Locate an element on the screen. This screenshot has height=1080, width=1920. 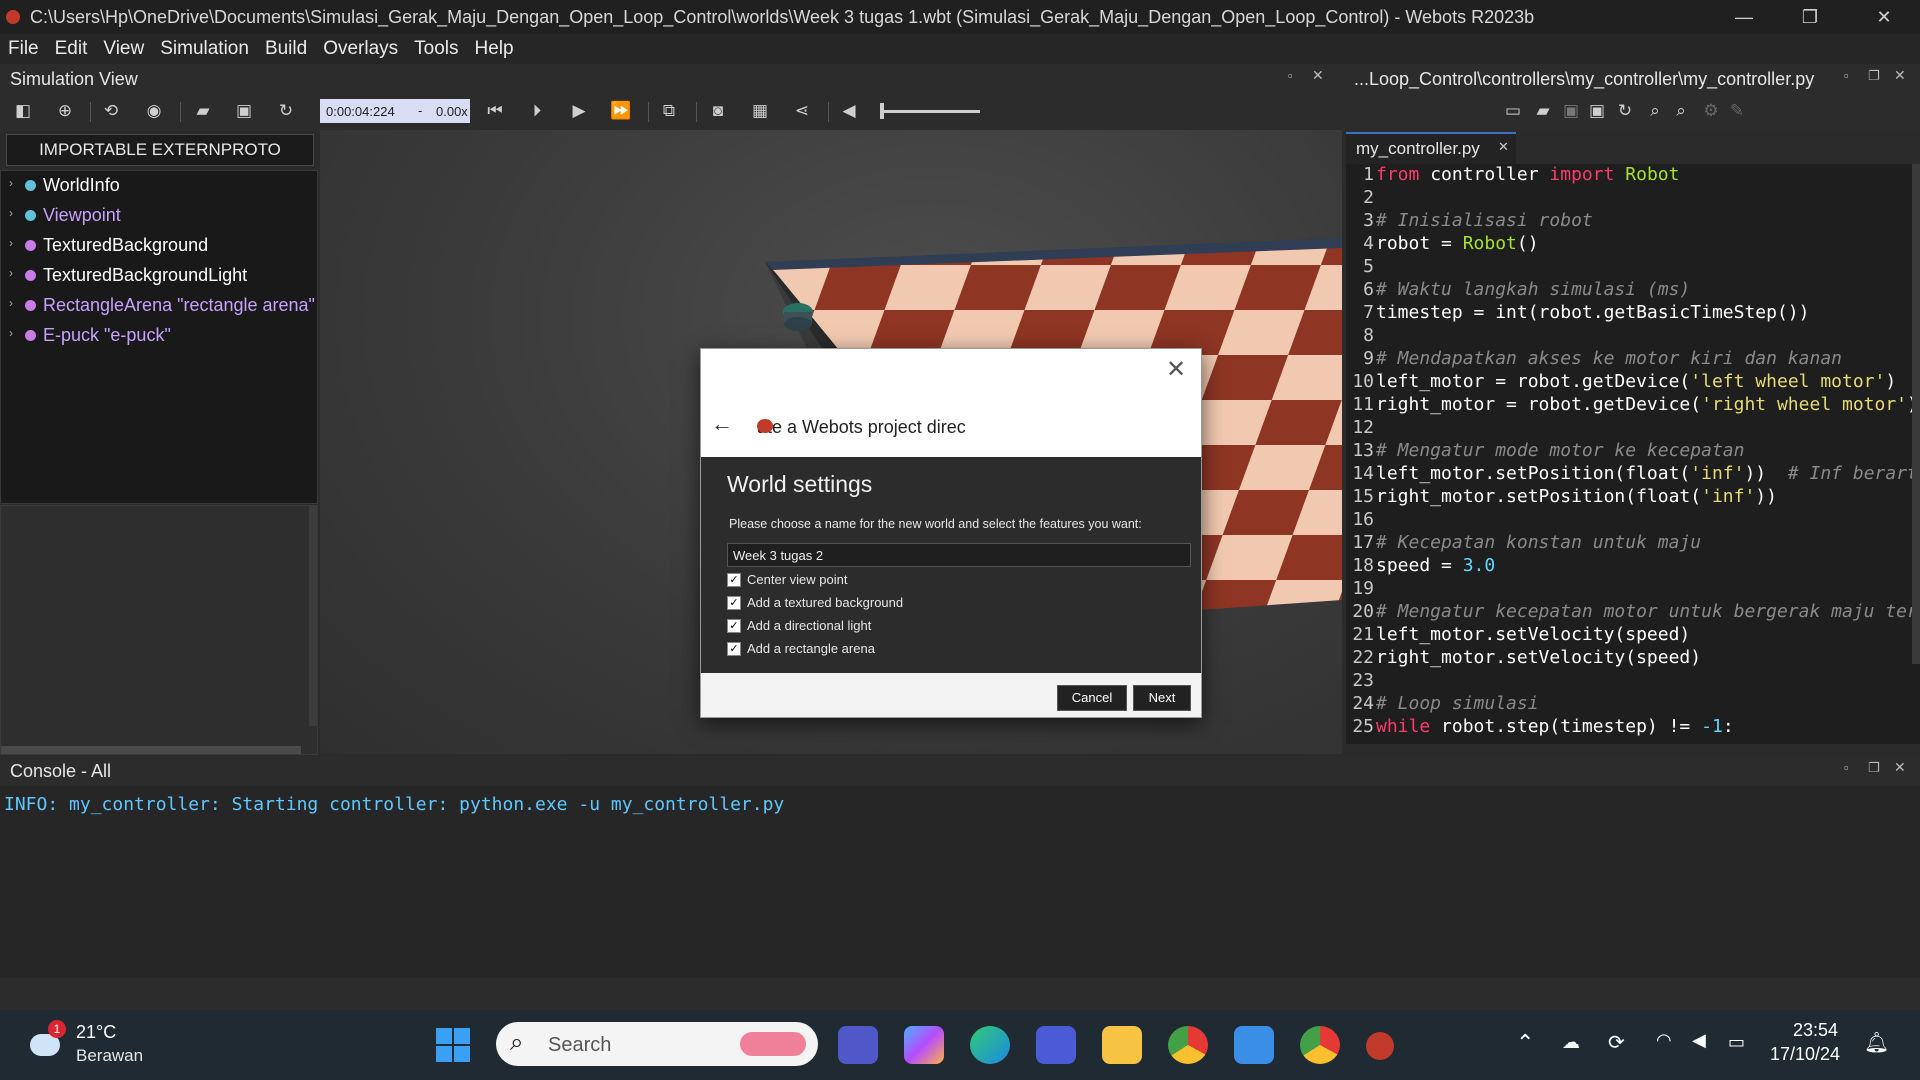
rectangle-arena-checkbox: ✓ is located at coordinates (734, 649).